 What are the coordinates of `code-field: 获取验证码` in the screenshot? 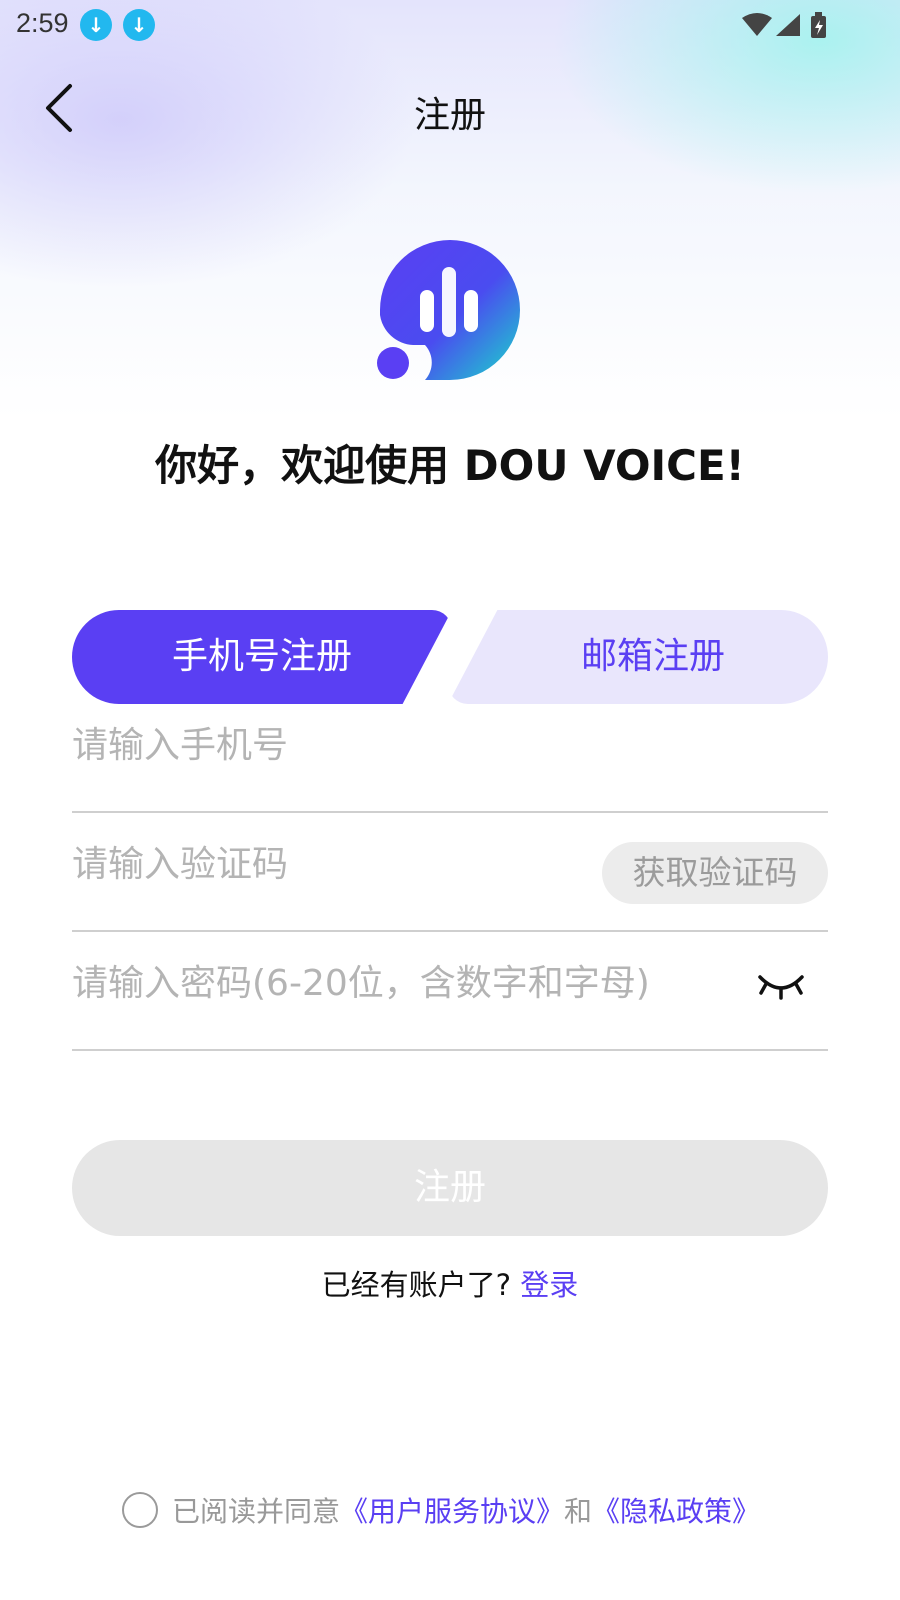 It's located at (450, 872).